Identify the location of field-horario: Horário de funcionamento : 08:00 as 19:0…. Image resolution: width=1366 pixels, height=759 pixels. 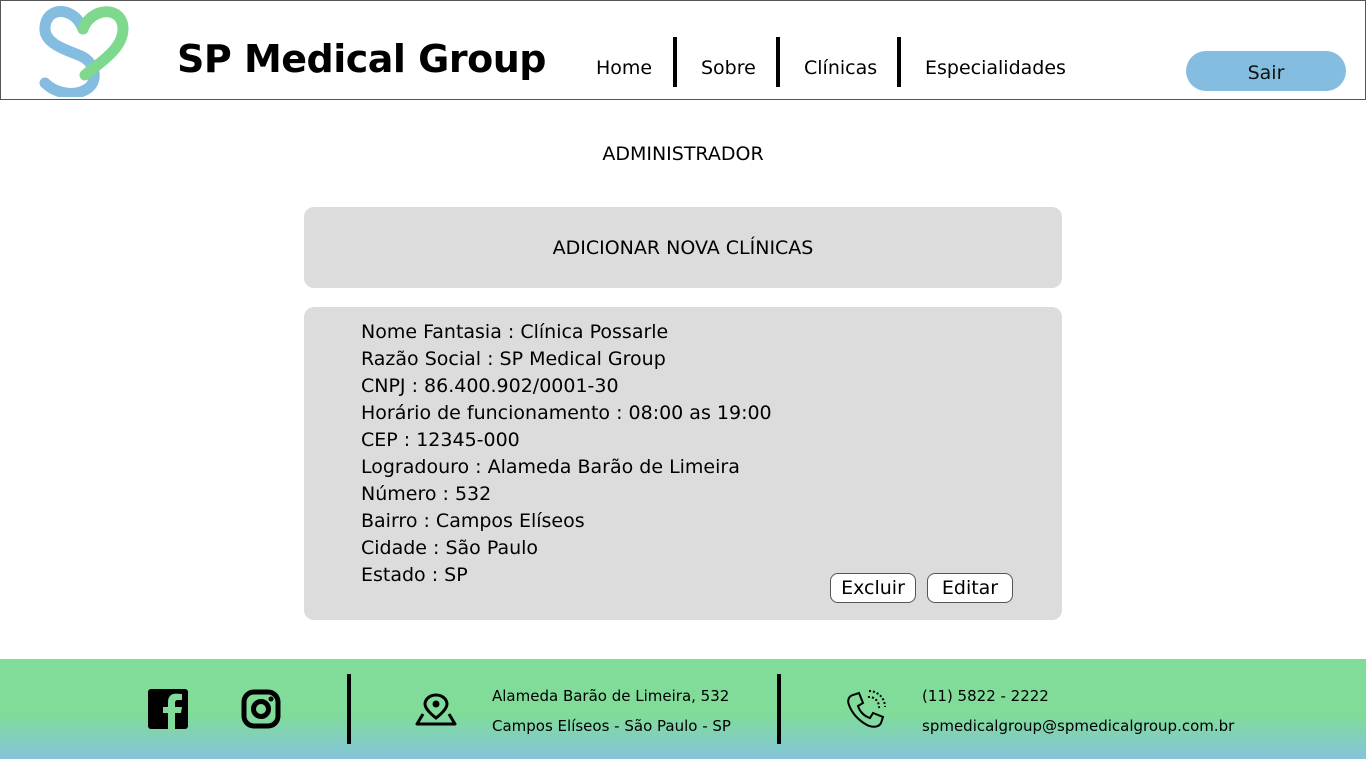
(566, 413).